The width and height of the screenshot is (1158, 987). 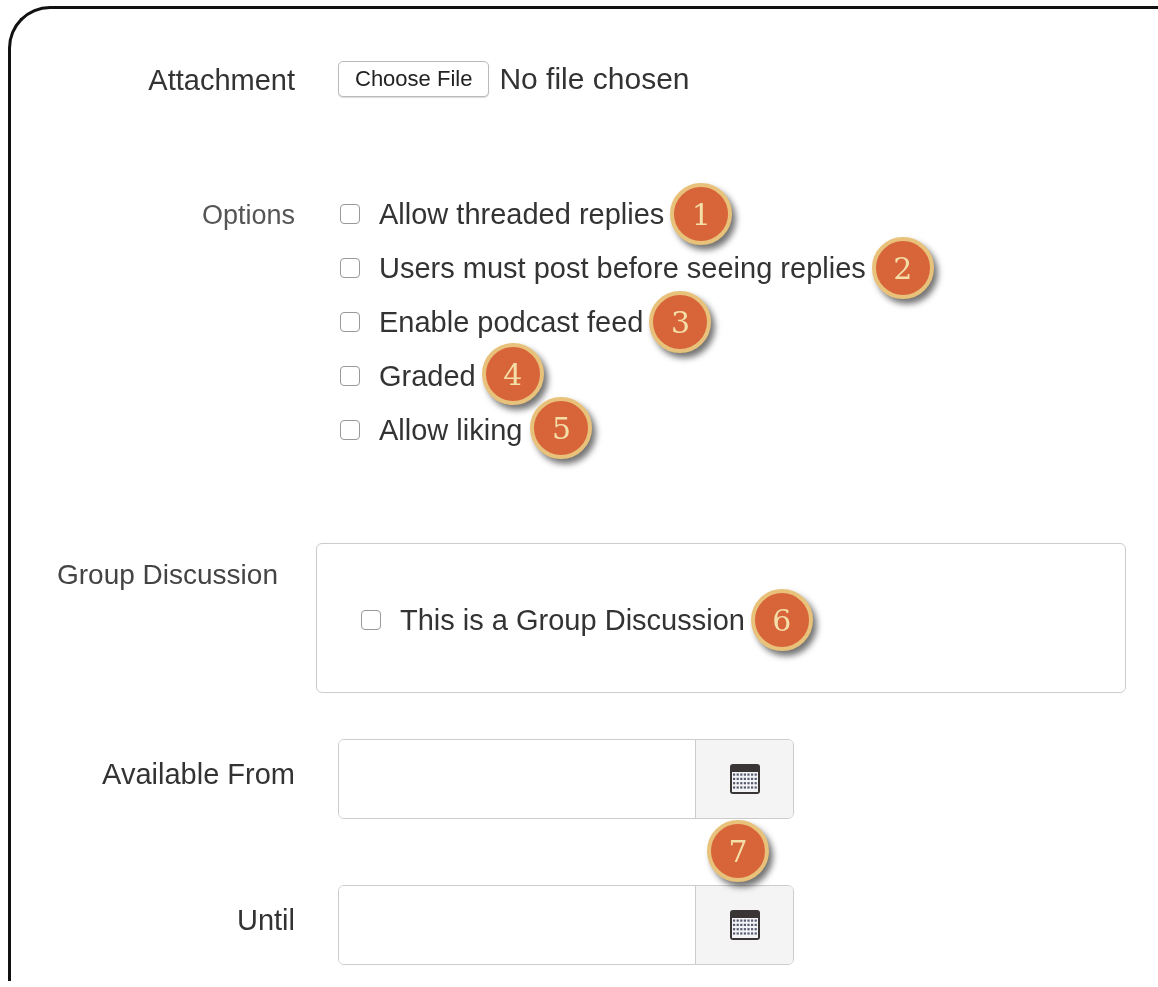 I want to click on choose-file-button: Choose File, so click(x=414, y=79).